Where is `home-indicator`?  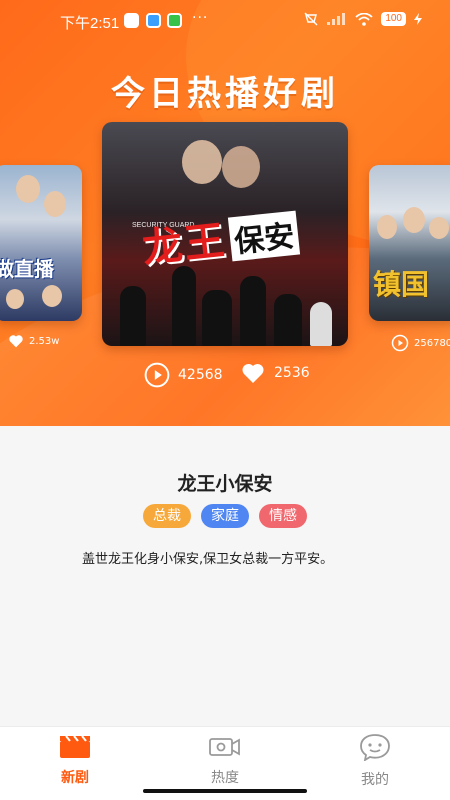
home-indicator is located at coordinates (225, 791).